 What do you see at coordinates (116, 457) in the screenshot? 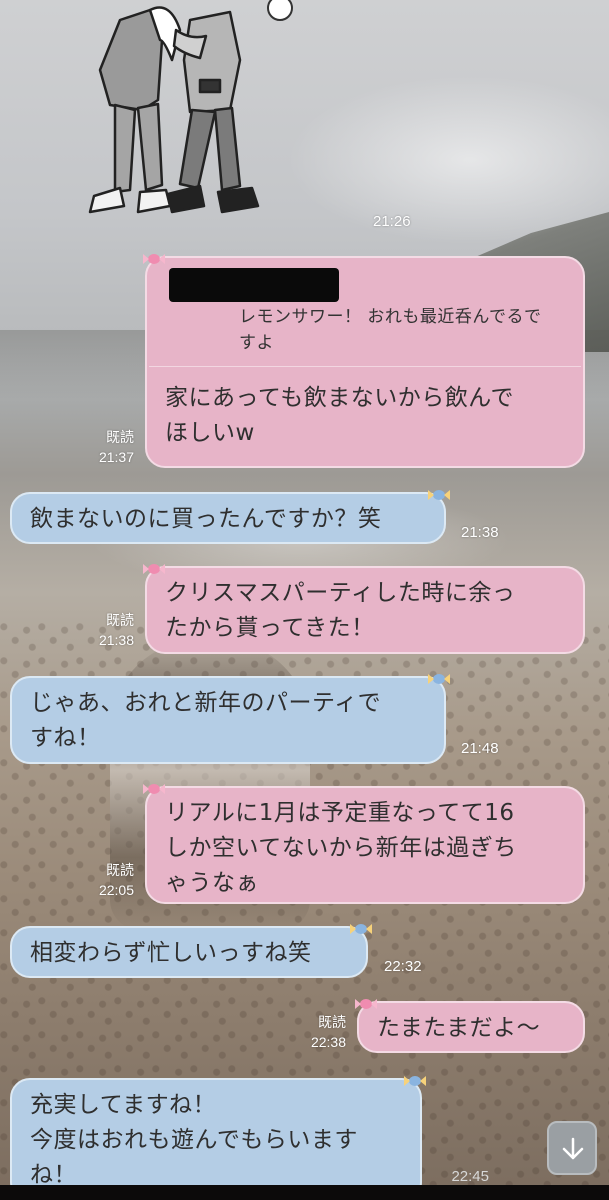
I see `message-timestamp: 21:37` at bounding box center [116, 457].